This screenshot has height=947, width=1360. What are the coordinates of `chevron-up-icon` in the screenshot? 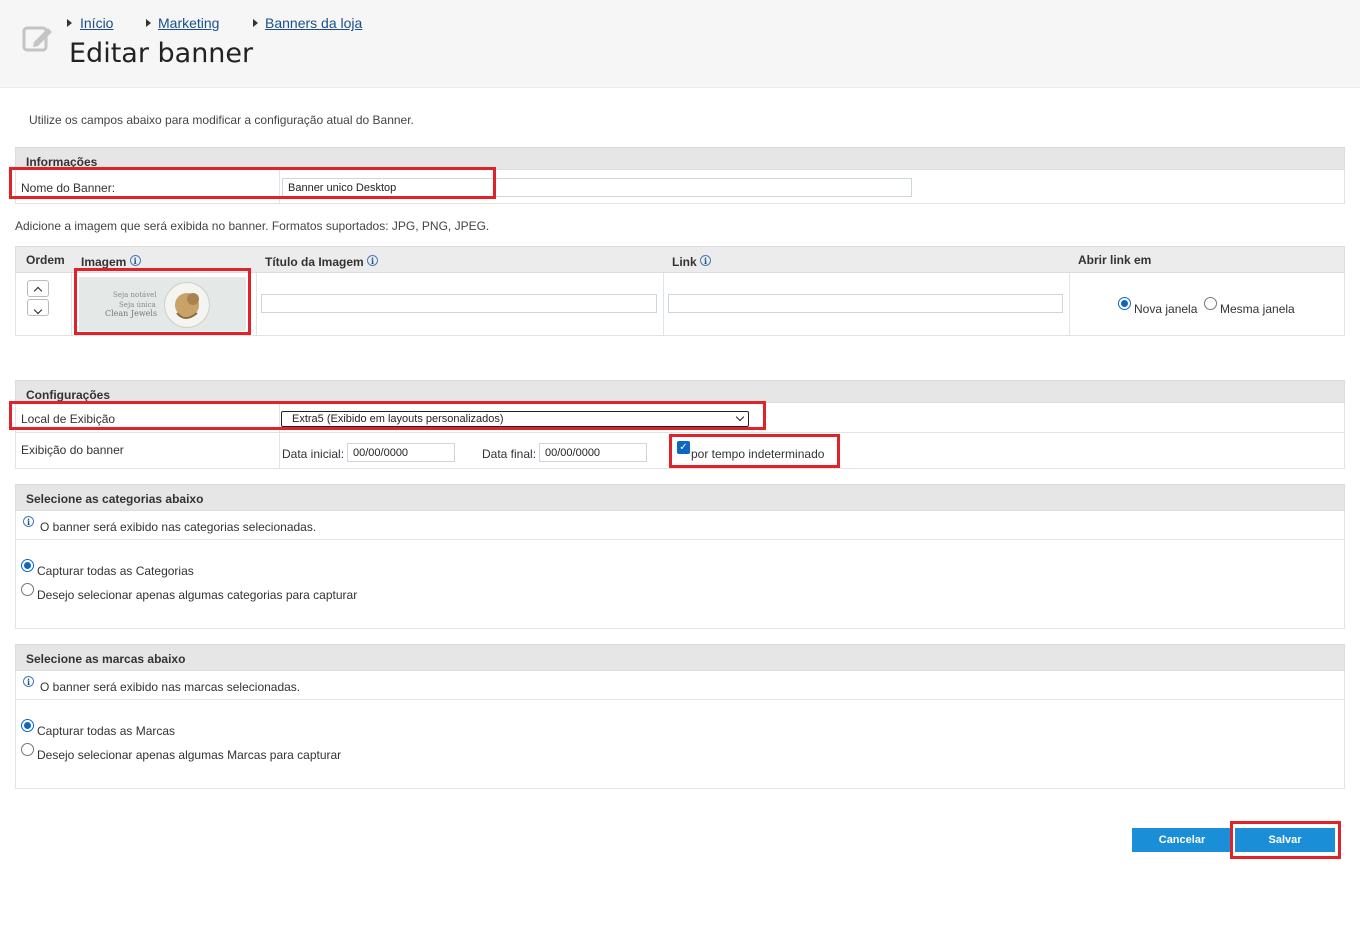 It's located at (38, 291).